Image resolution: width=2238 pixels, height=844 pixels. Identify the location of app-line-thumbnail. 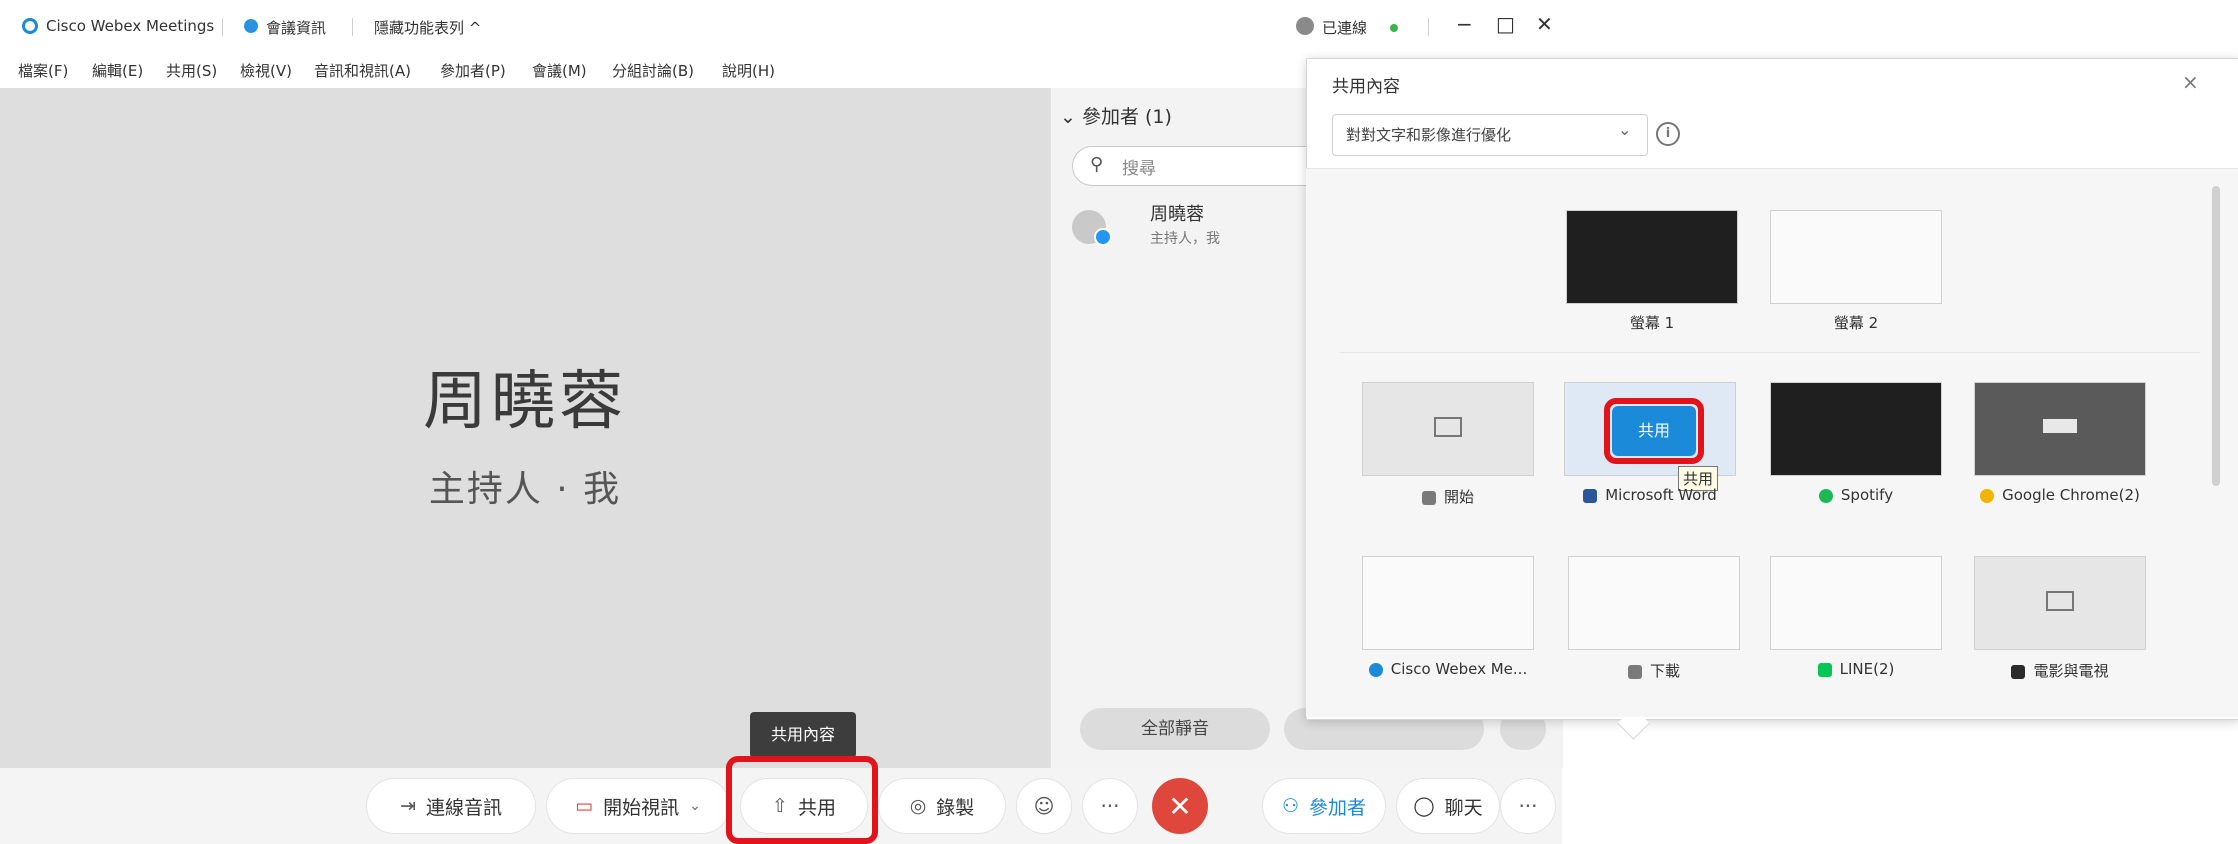
(1856, 603).